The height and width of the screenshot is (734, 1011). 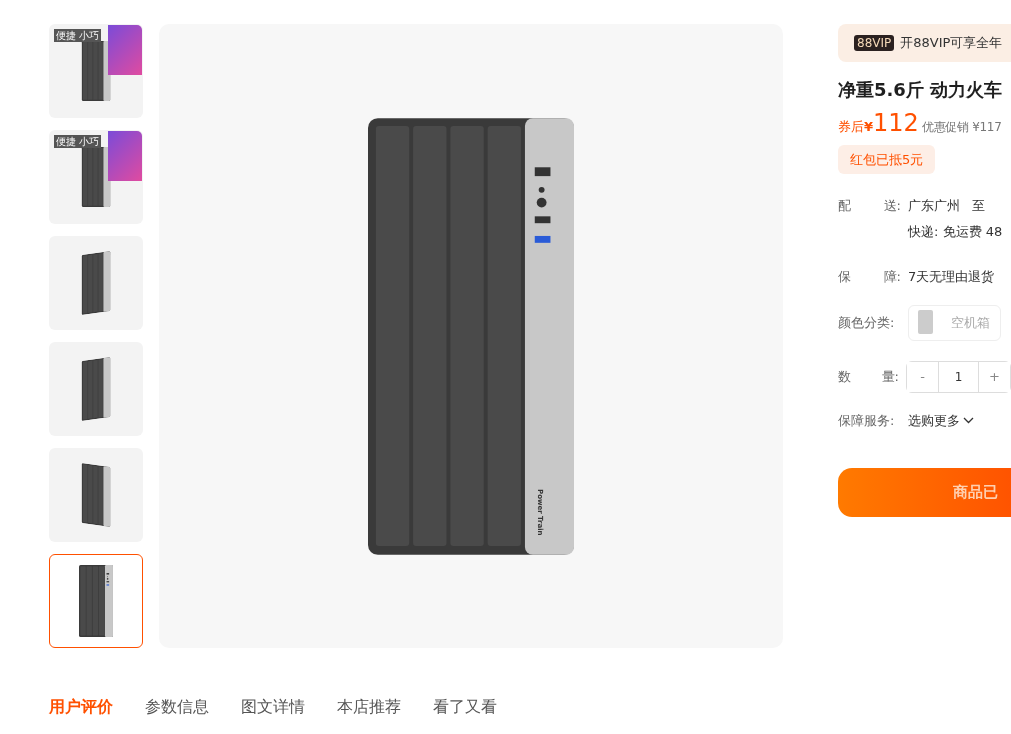 What do you see at coordinates (956, 231) in the screenshot?
I see `delivery-info: 快递: 免运费 48` at bounding box center [956, 231].